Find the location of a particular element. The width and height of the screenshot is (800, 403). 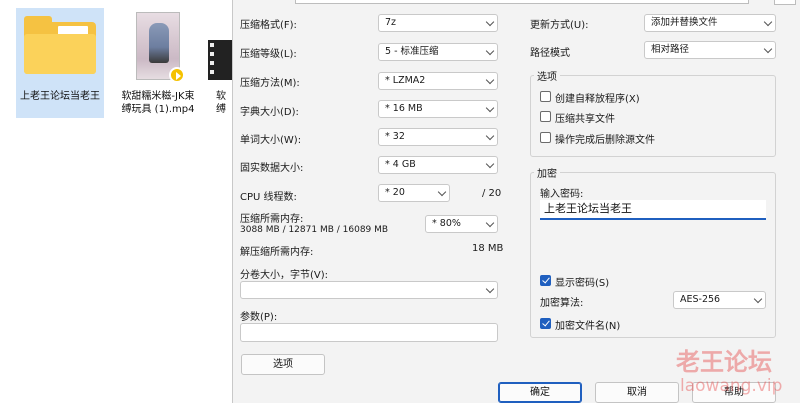

path-mode-label: 路径模式 is located at coordinates (550, 53).